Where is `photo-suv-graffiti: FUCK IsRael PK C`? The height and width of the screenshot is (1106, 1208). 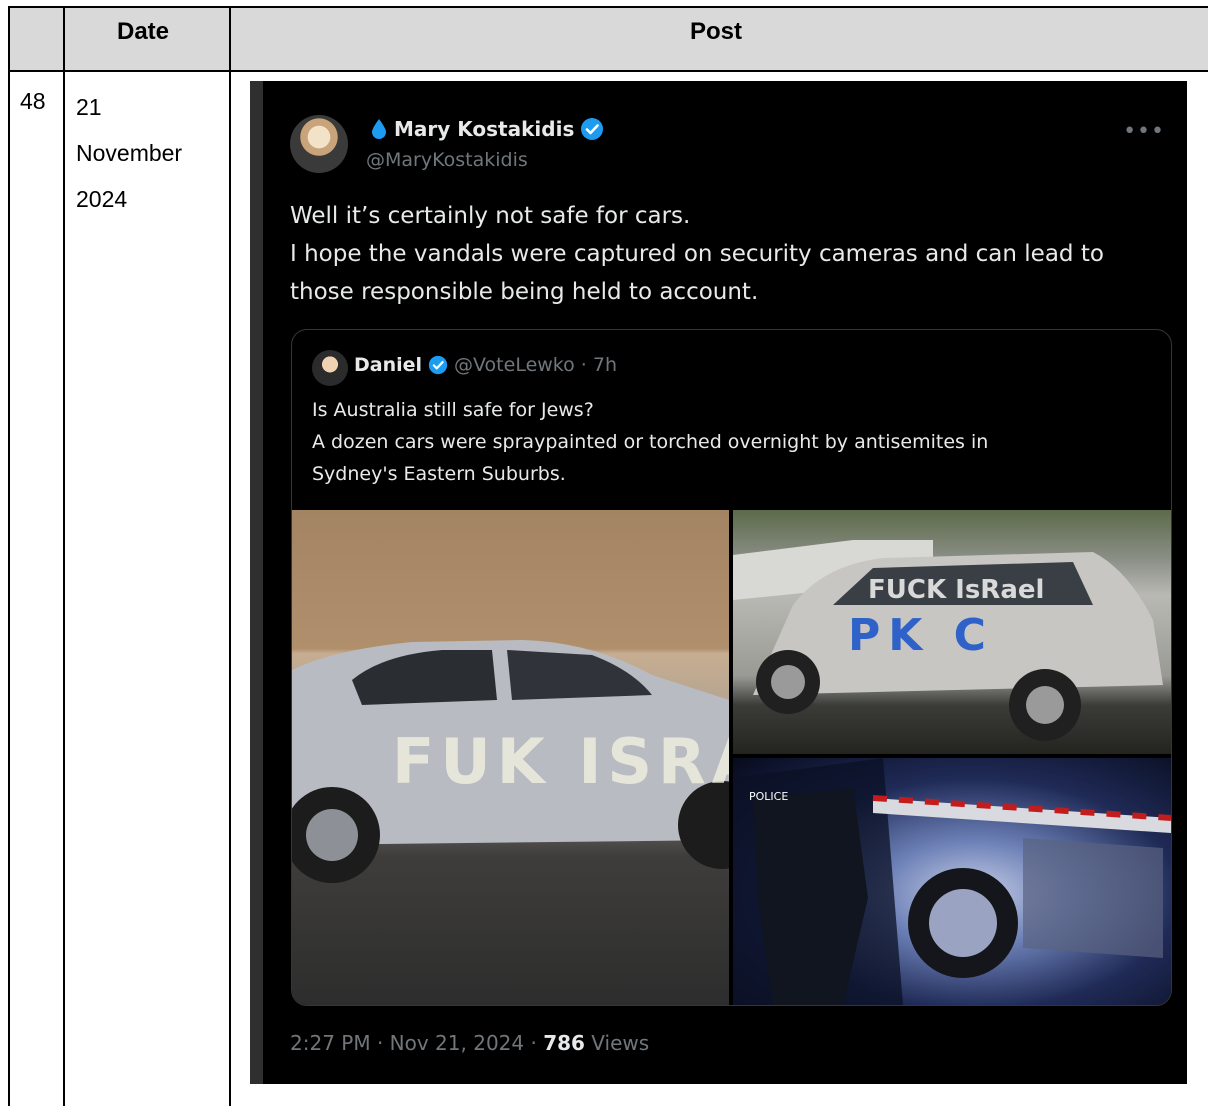
photo-suv-graffiti: FUCK IsRael PK C is located at coordinates (952, 632).